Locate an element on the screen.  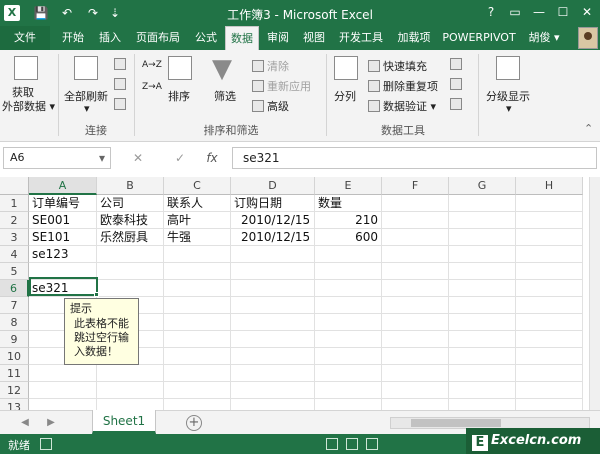
cell-b12 is located at coordinates (130, 390).